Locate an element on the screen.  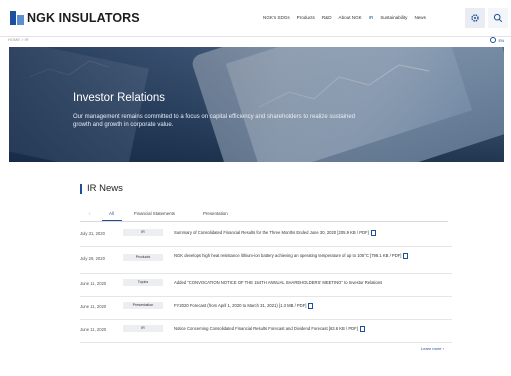
news-category-badge: Topics is located at coordinates (143, 282).